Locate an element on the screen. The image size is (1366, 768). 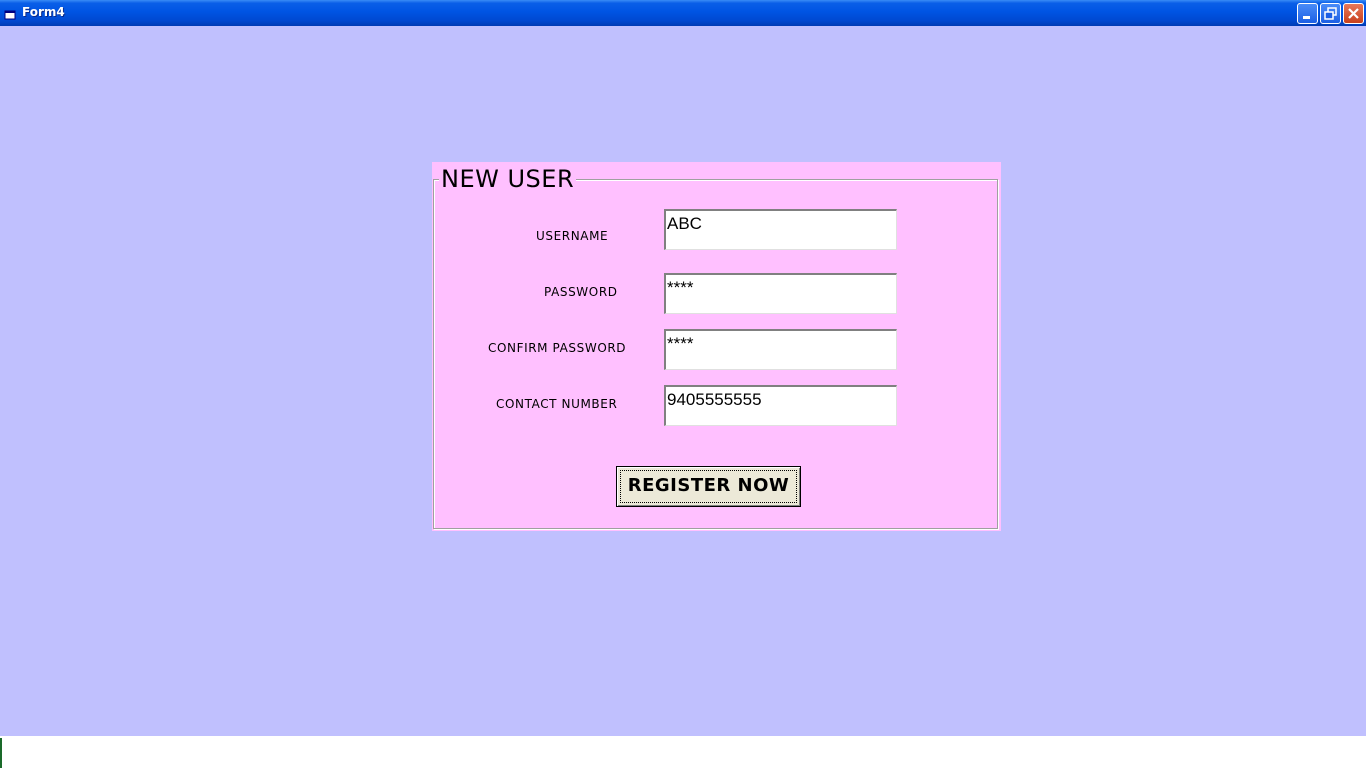
close-button is located at coordinates (1353, 13).